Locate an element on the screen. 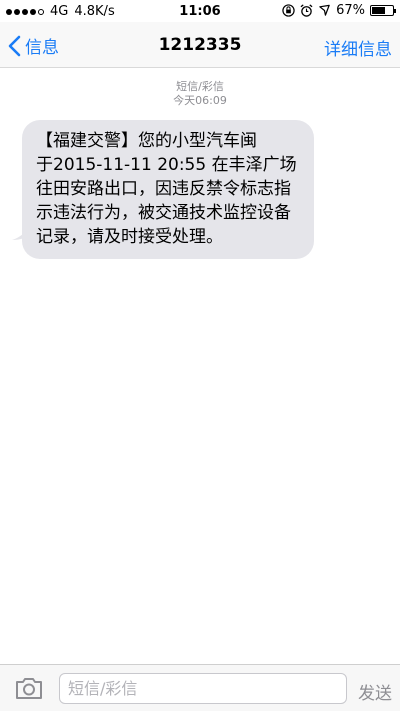  orientation-lock-icon is located at coordinates (288, 10).